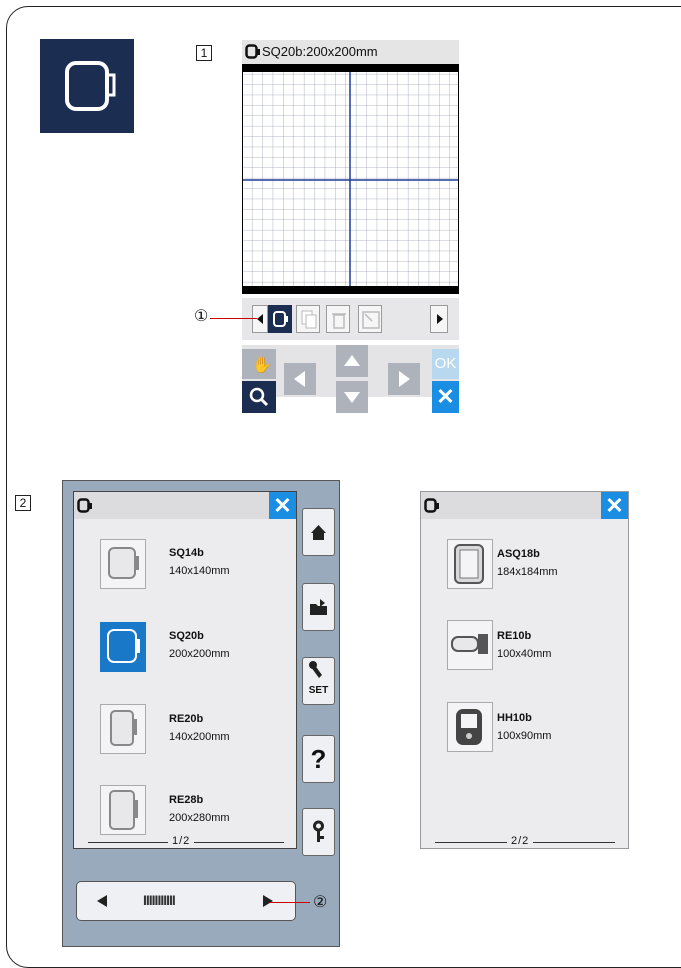 This screenshot has height=968, width=681. I want to click on next-page-button, so click(270, 901).